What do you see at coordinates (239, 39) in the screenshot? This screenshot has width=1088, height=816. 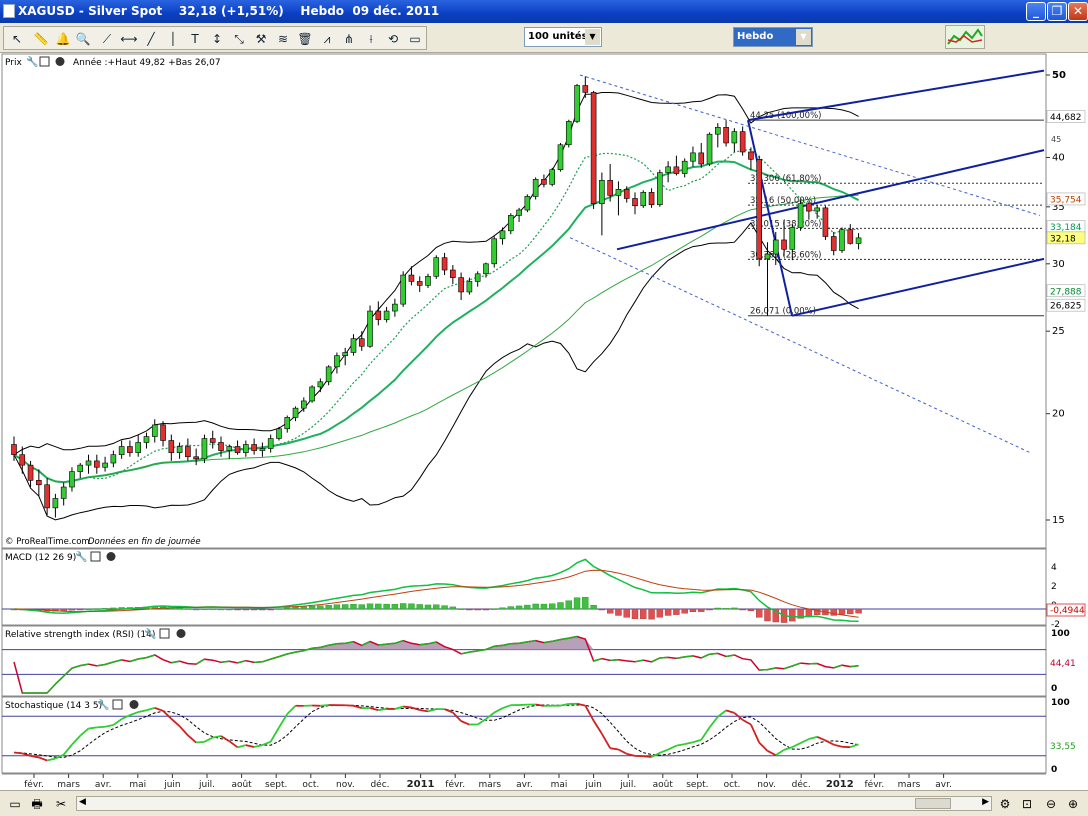 I see `channel-tool-icon: ⤡` at bounding box center [239, 39].